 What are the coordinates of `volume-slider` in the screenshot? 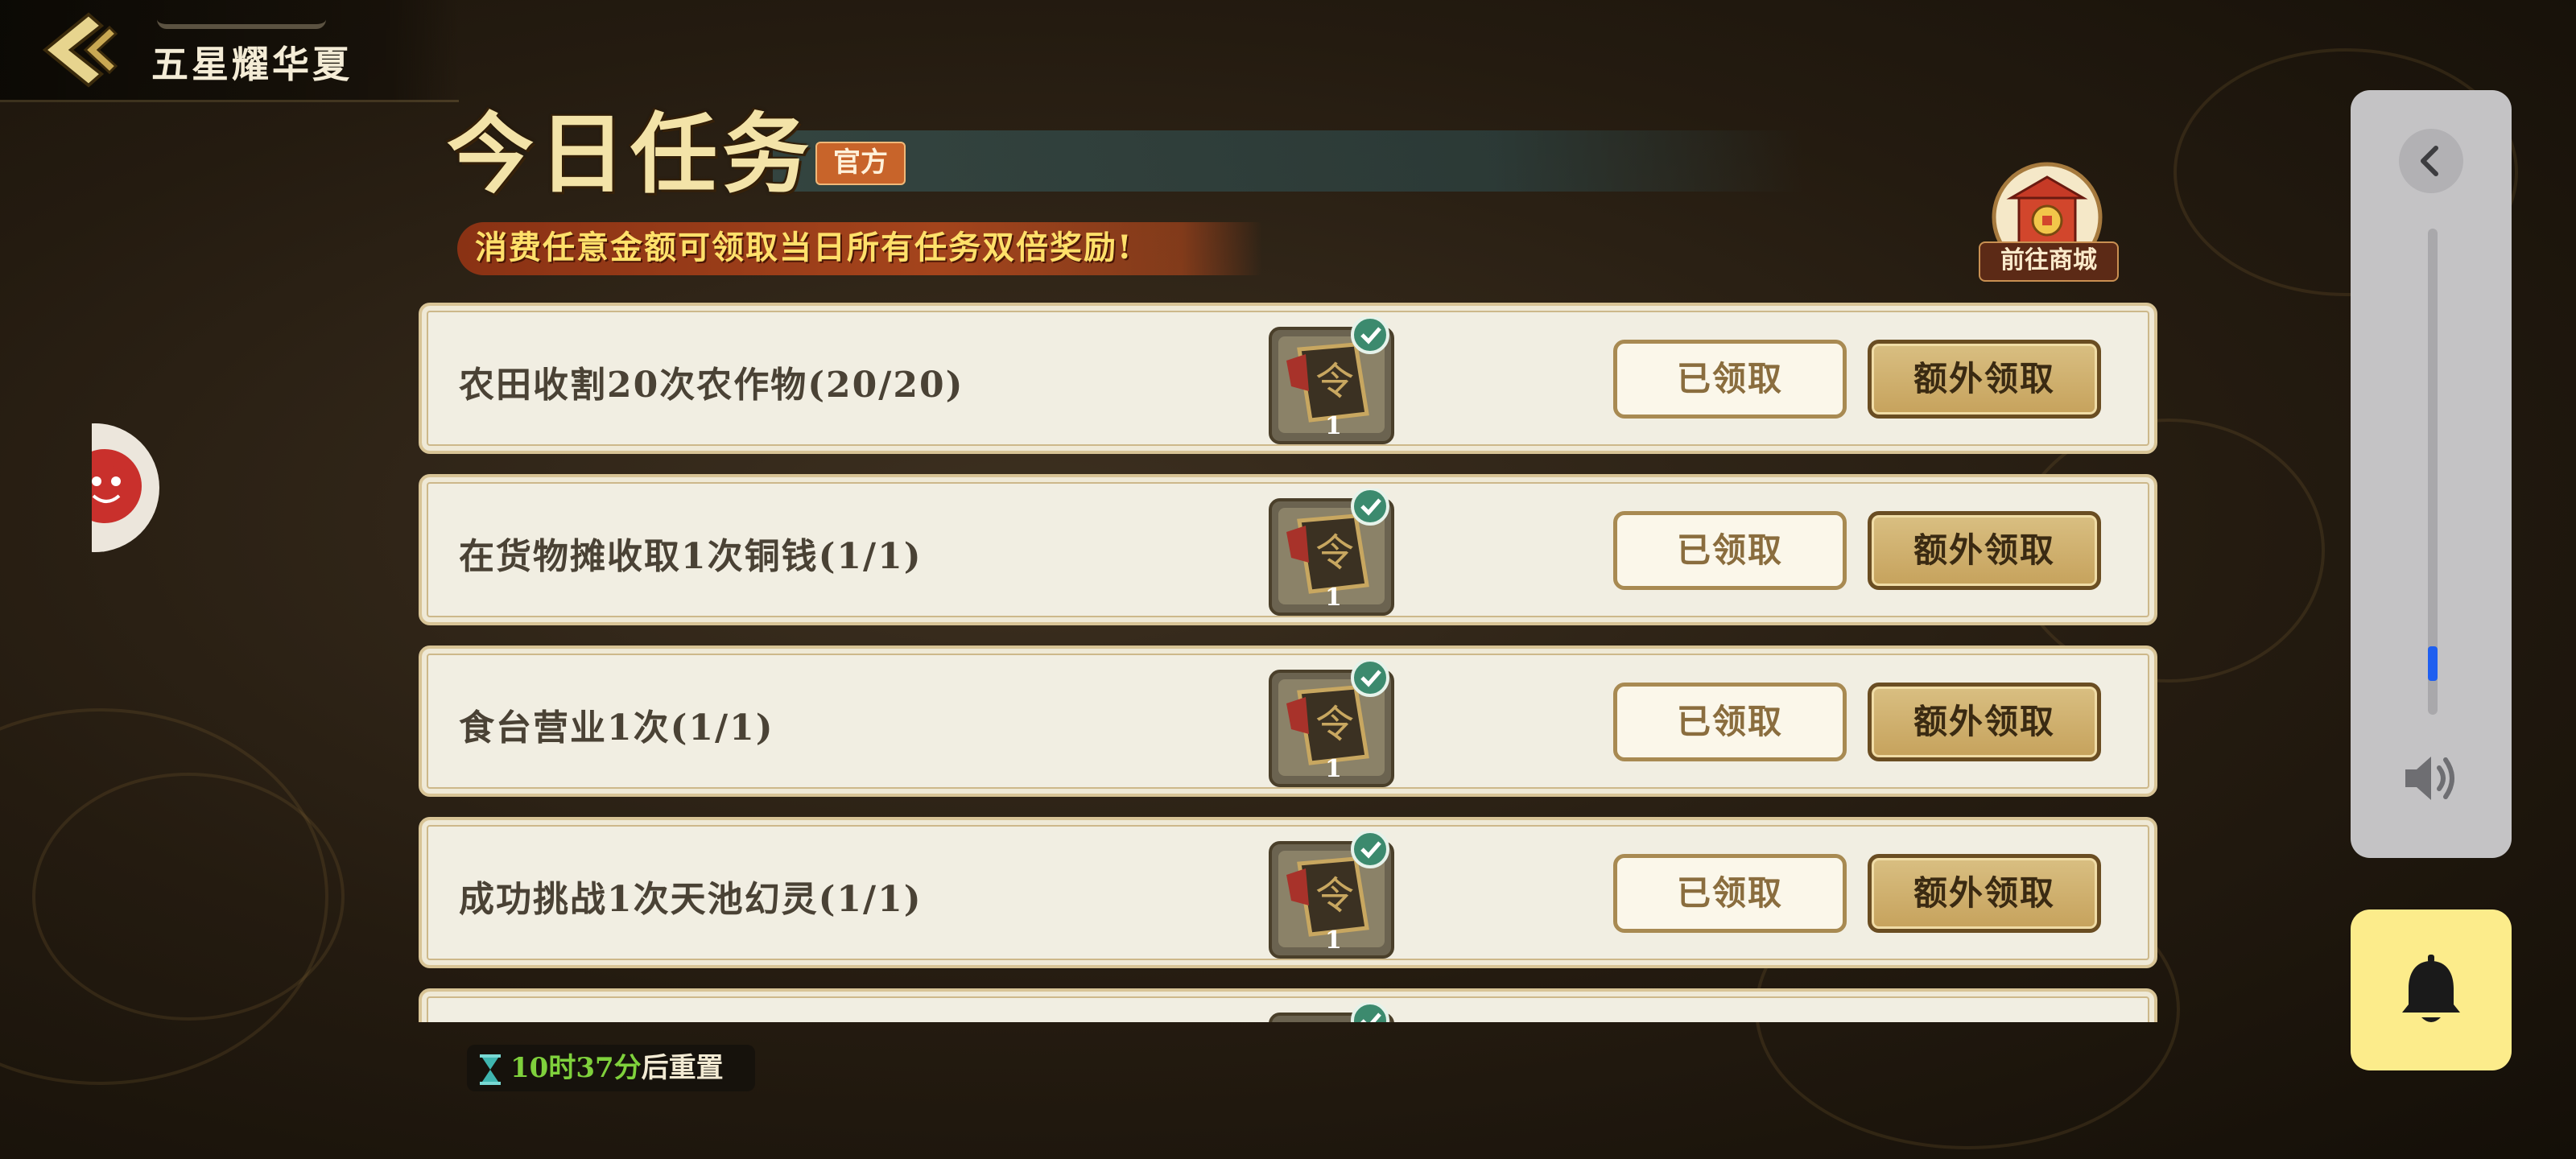 It's located at (2433, 472).